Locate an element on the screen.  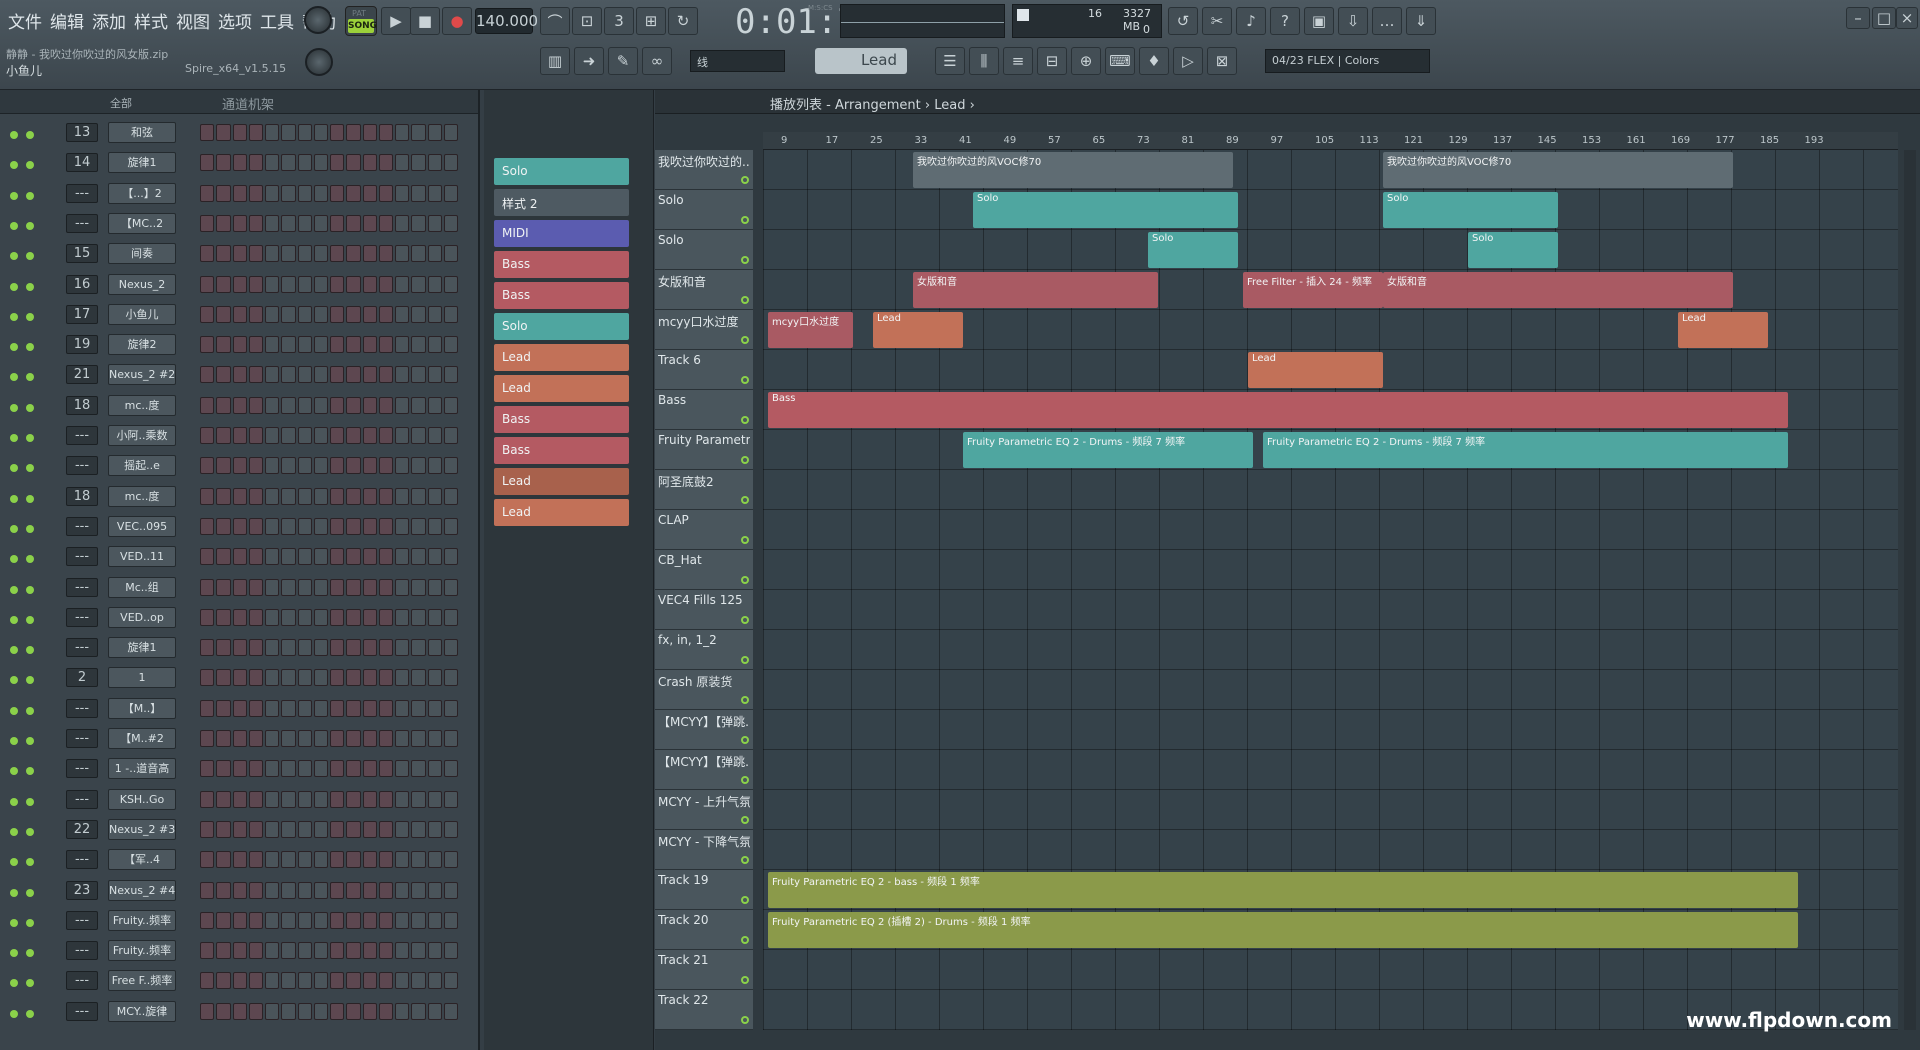
menu-pattern: 样式 is located at coordinates (151, 20).